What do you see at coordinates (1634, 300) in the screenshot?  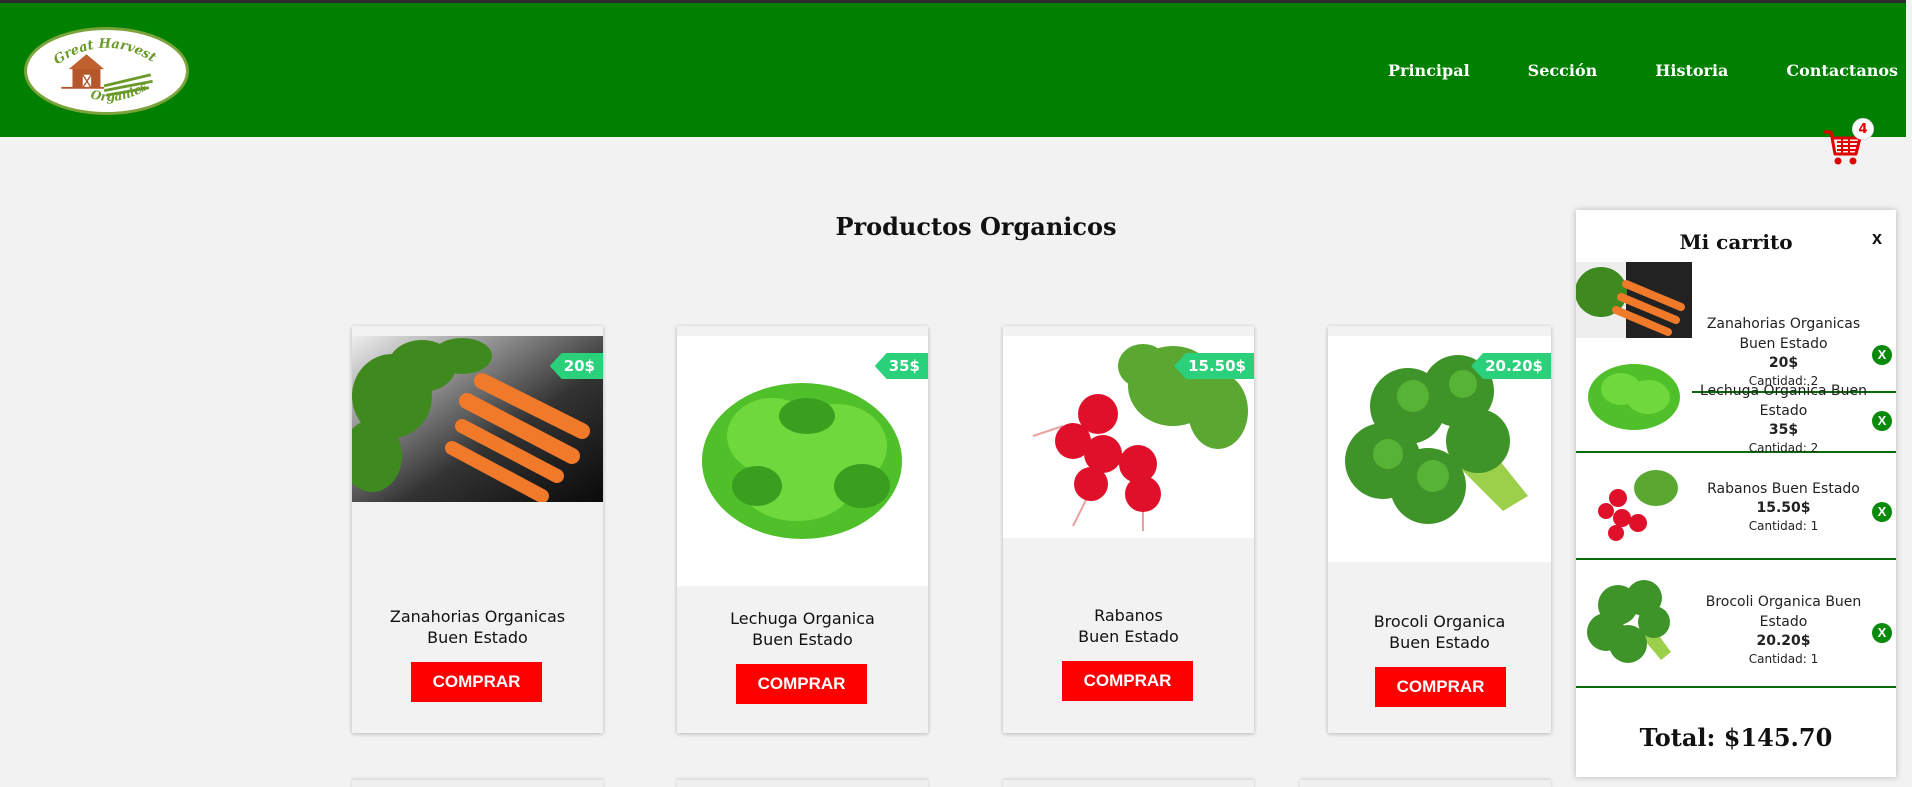 I see `cart-thumb-carrots` at bounding box center [1634, 300].